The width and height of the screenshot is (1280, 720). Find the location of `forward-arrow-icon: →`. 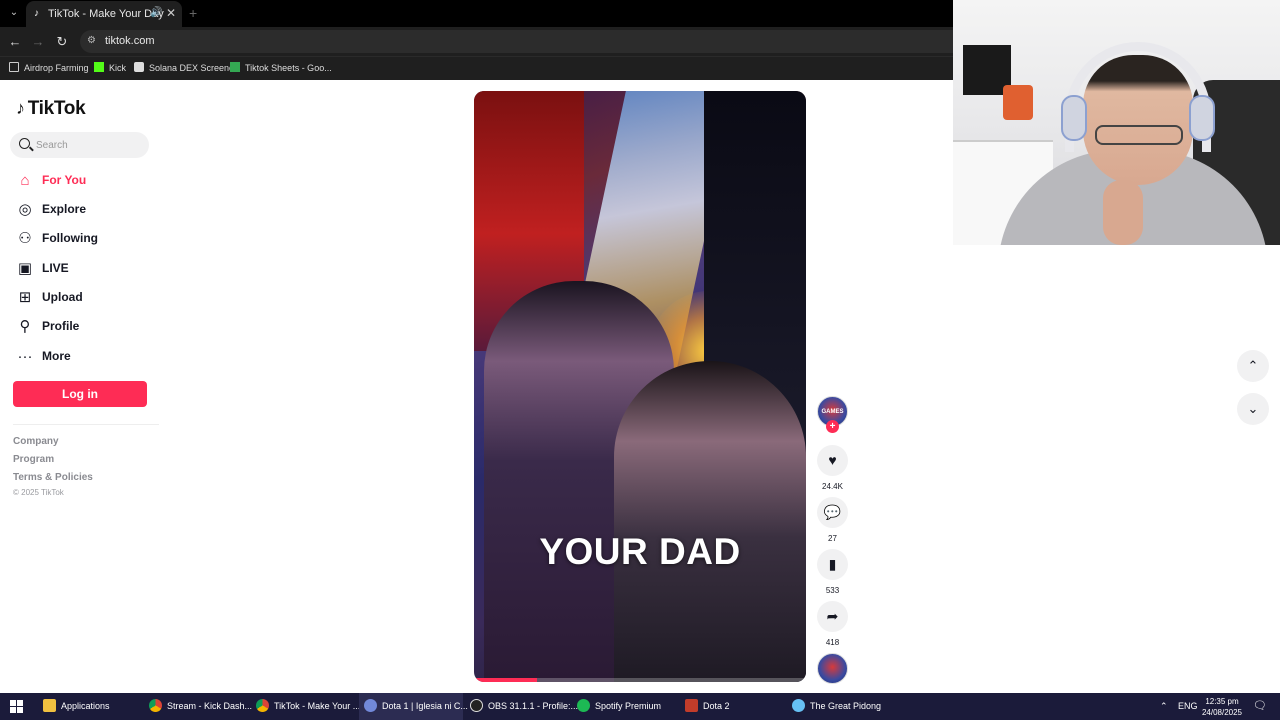

forward-arrow-icon: → is located at coordinates (38, 41).